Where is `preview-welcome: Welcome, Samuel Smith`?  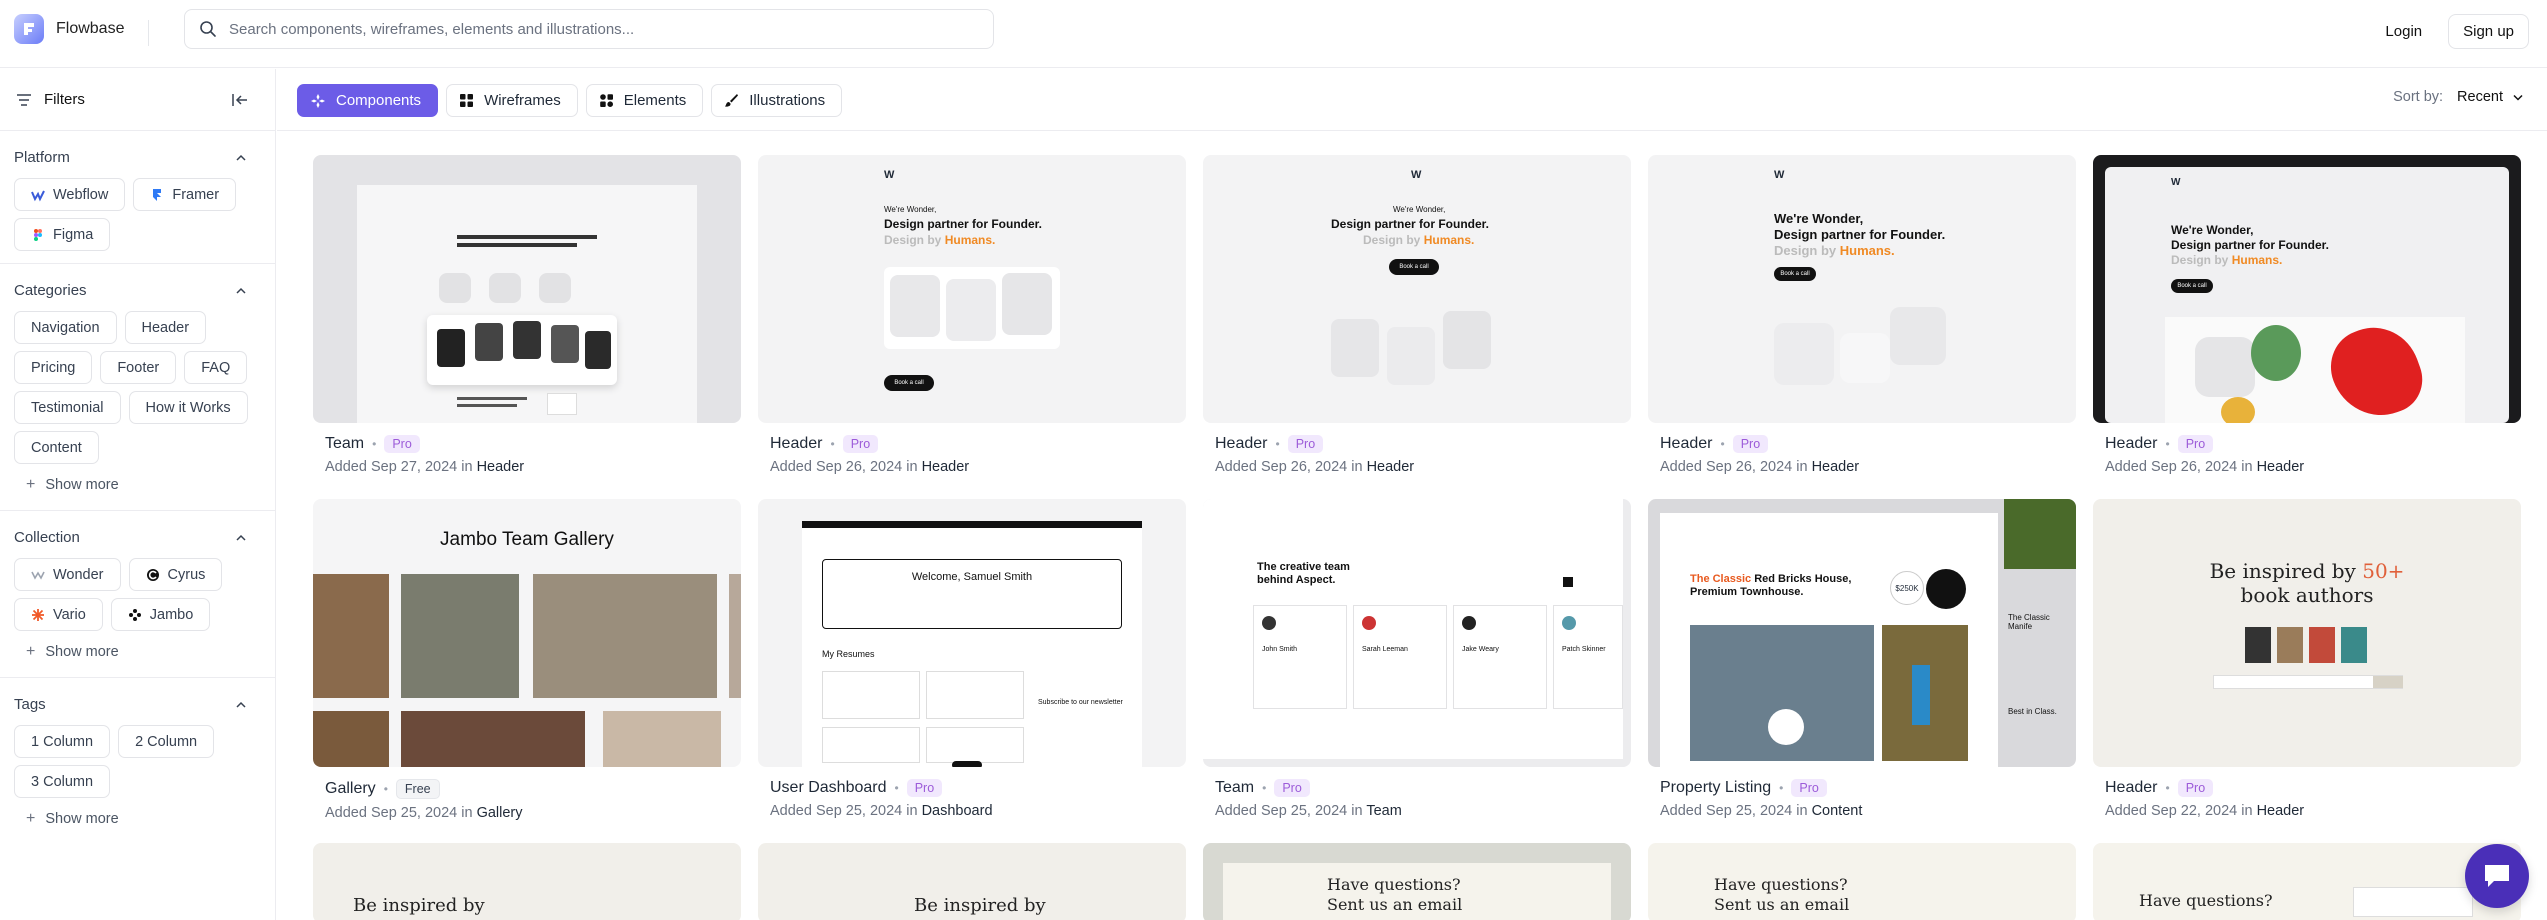 preview-welcome: Welcome, Samuel Smith is located at coordinates (972, 577).